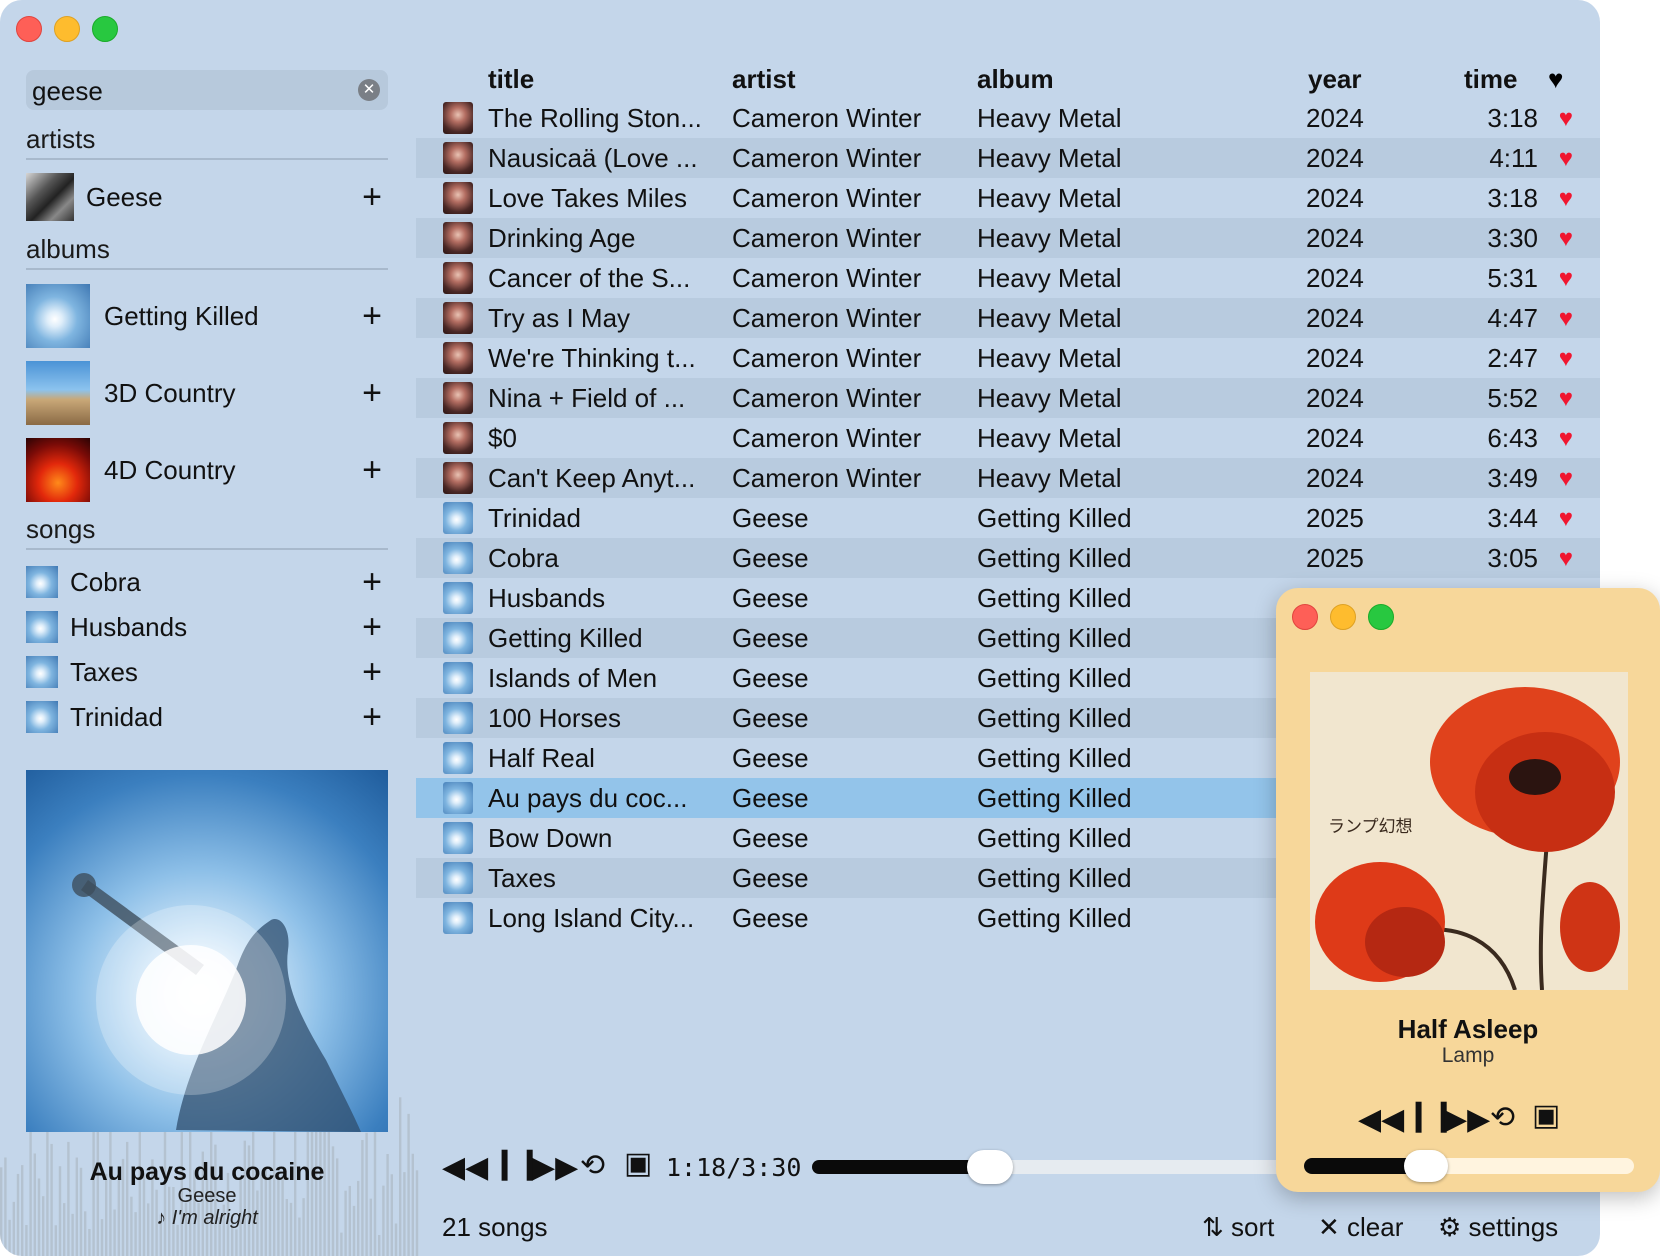 The height and width of the screenshot is (1256, 1660). I want to click on cell-time: 6:43, so click(1512, 438).